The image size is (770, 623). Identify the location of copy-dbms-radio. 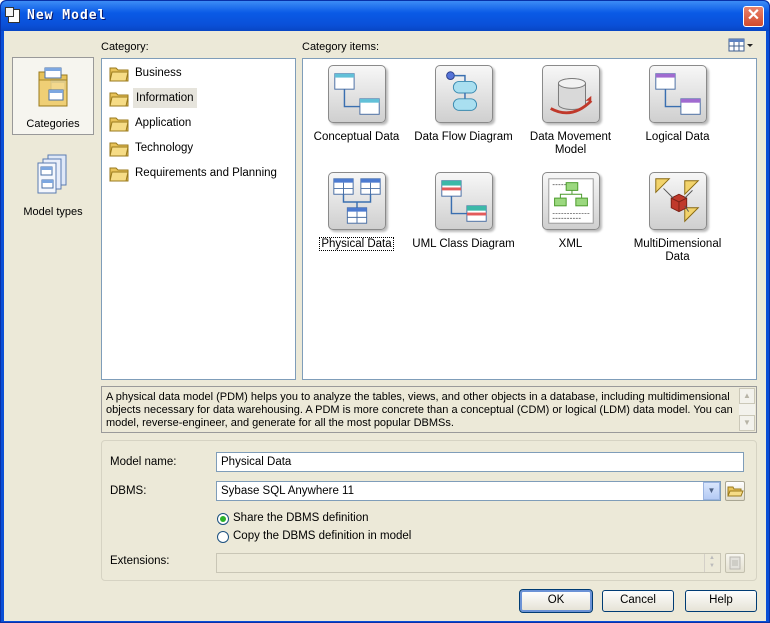
(223, 537).